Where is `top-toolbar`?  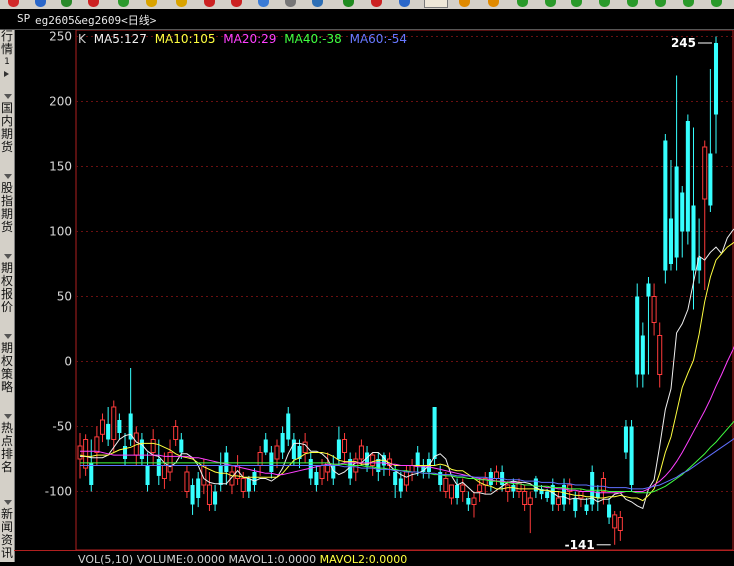 top-toolbar is located at coordinates (367, 4).